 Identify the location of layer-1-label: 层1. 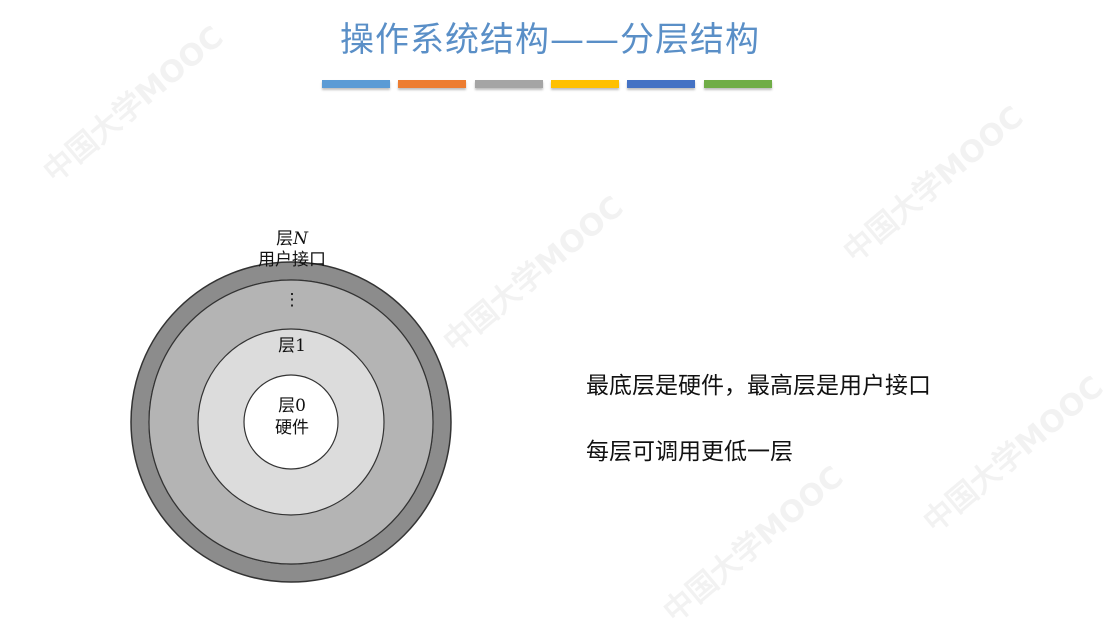
(292, 346).